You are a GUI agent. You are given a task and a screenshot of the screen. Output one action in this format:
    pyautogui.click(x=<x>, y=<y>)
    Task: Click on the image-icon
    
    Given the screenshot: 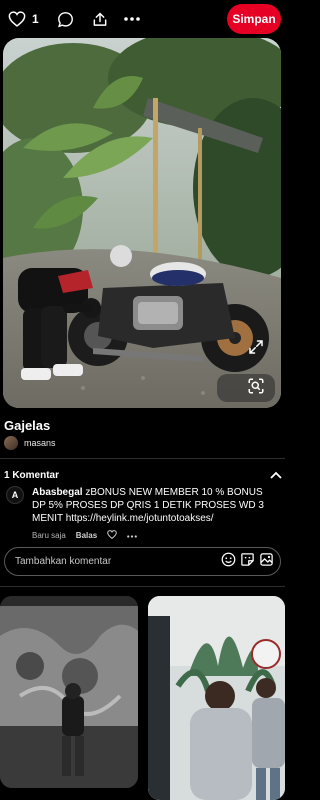 What is the action you would take?
    pyautogui.click(x=266, y=562)
    